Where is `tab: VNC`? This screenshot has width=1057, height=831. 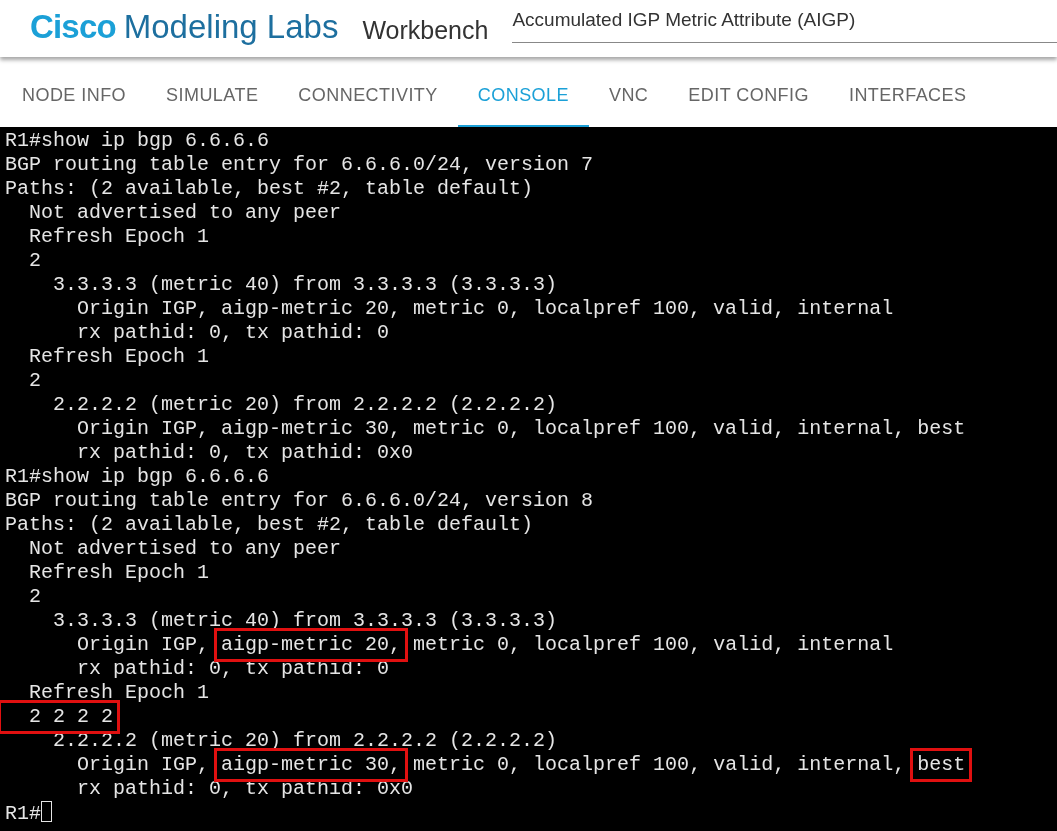 tab: VNC is located at coordinates (628, 92).